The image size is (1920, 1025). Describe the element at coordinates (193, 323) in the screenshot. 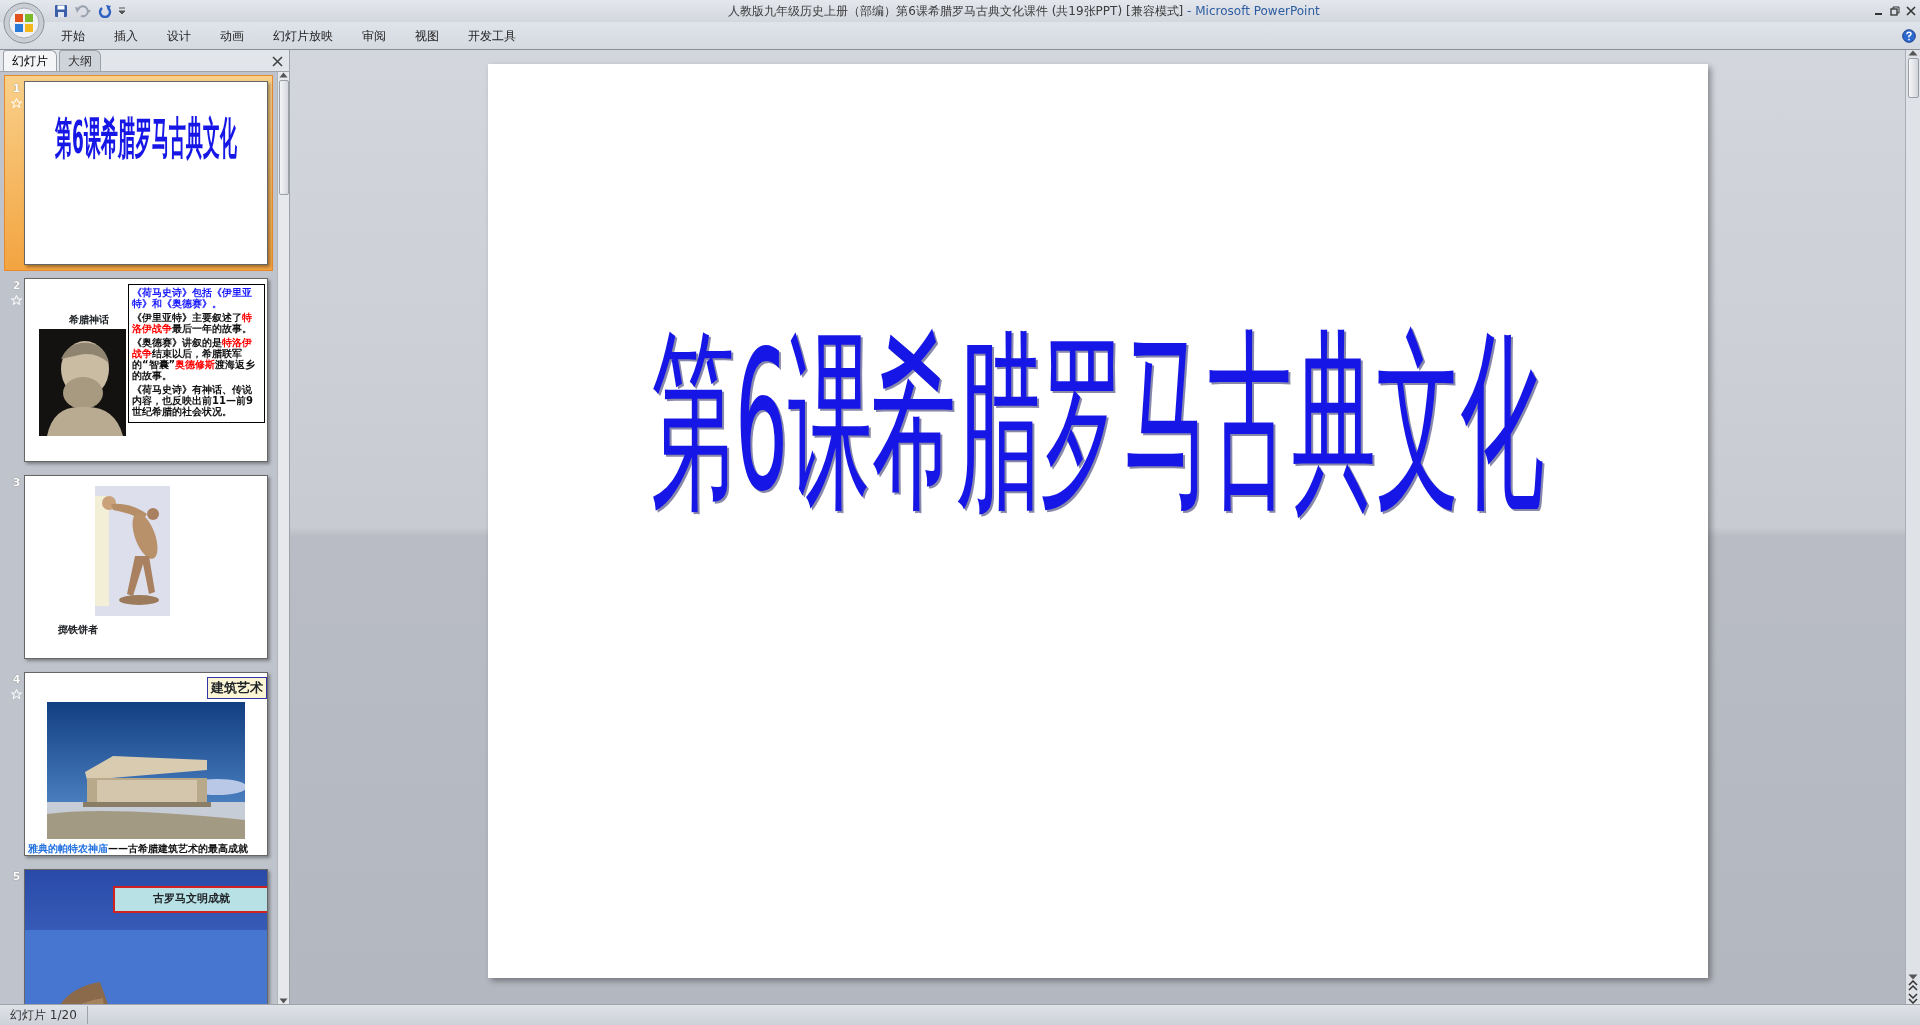

I see `paragraph-text: 《伊里亚特》主要叙述了特洛伊战争最后一年的故事。` at that location.